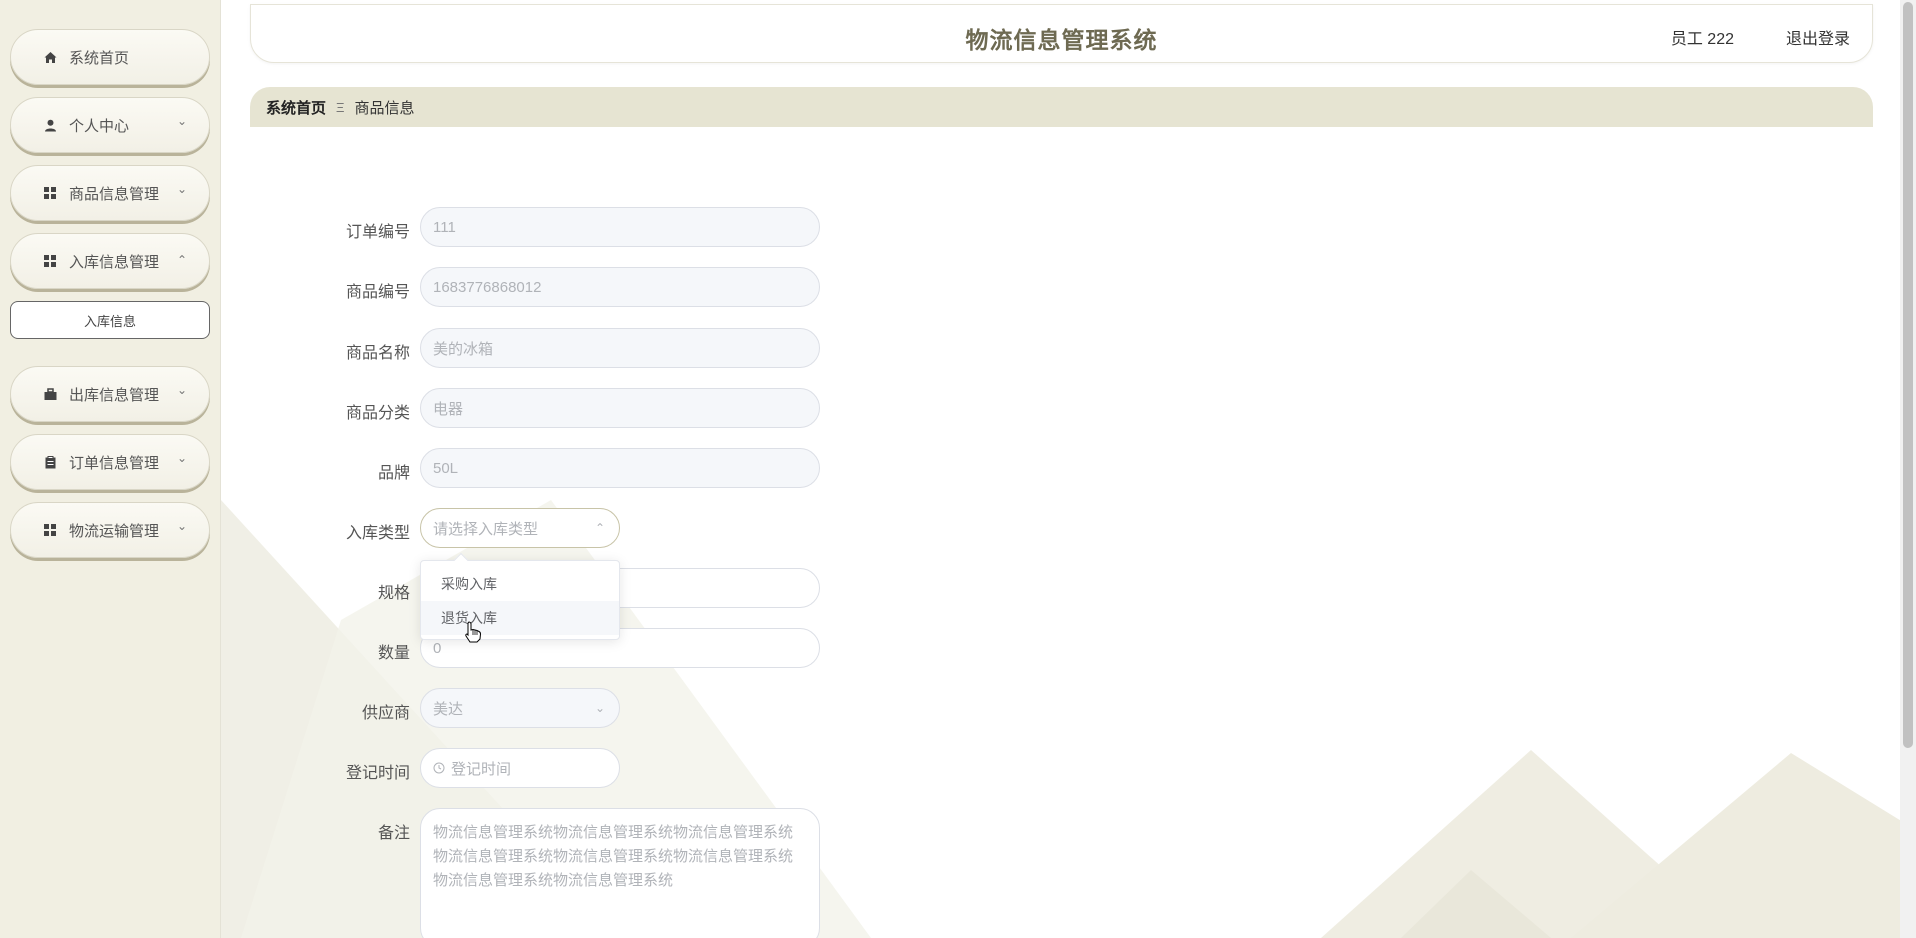  Describe the element at coordinates (481, 769) in the screenshot. I see `reg-time-placeholder: 登记时间` at that location.